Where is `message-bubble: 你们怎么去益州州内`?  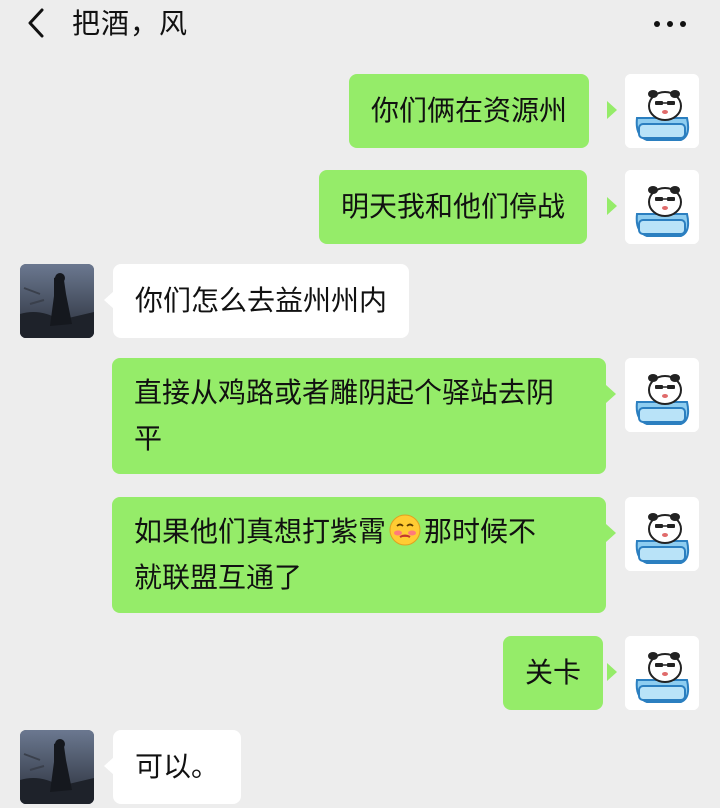 message-bubble: 你们怎么去益州州内 is located at coordinates (261, 301).